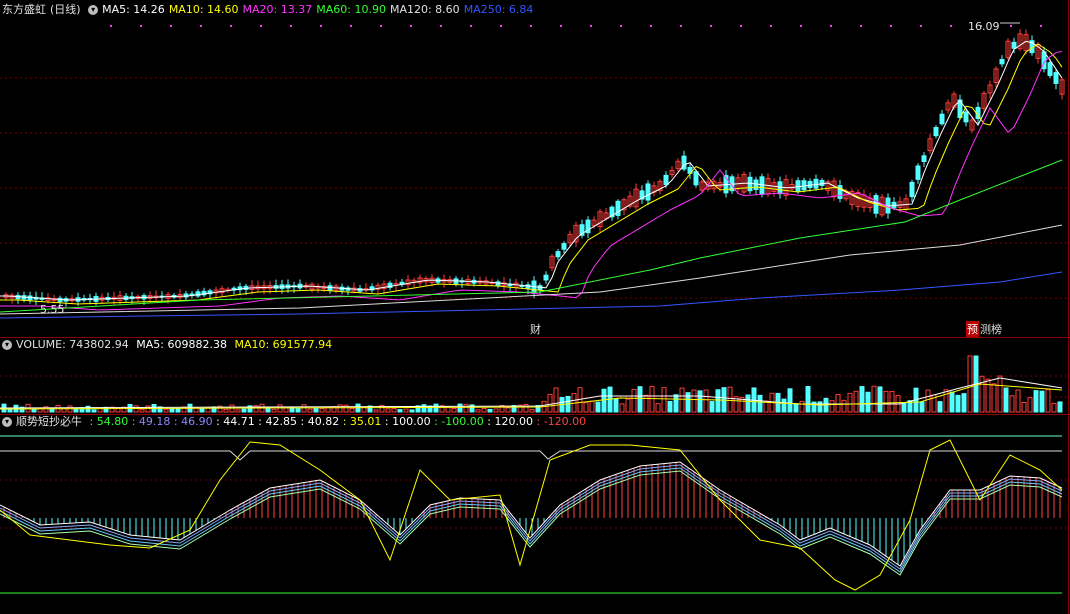 The width and height of the screenshot is (1070, 614). I want to click on indicator-name: 顺势短抄必牛, so click(49, 421).